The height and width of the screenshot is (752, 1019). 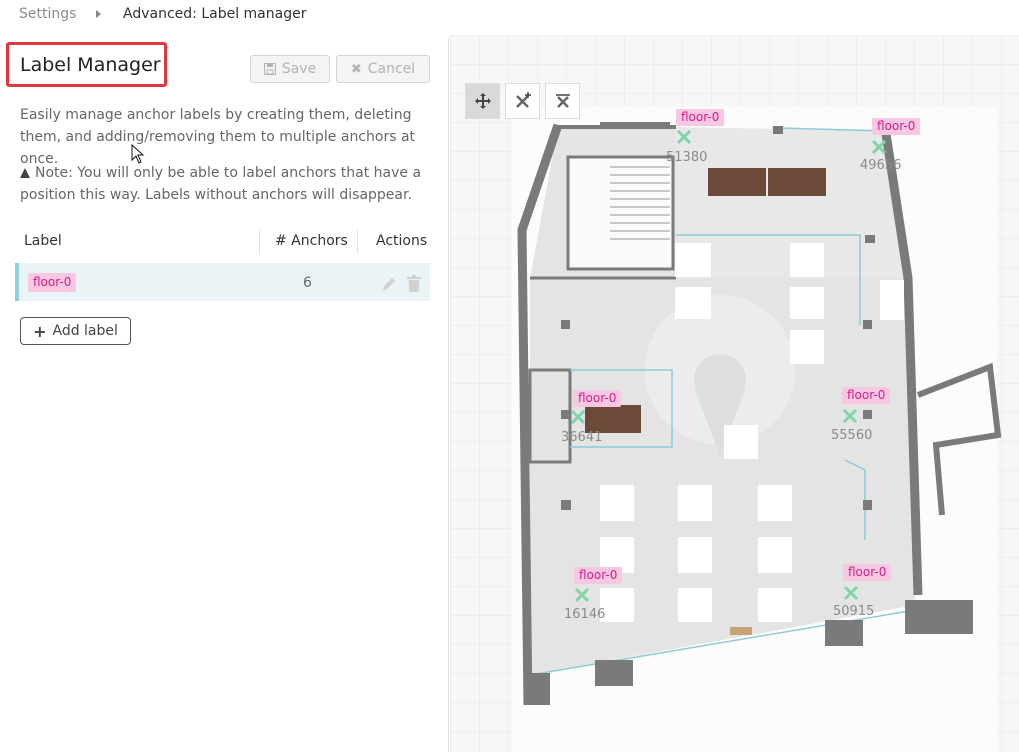 What do you see at coordinates (52, 282) in the screenshot?
I see `label-tag: floor-0` at bounding box center [52, 282].